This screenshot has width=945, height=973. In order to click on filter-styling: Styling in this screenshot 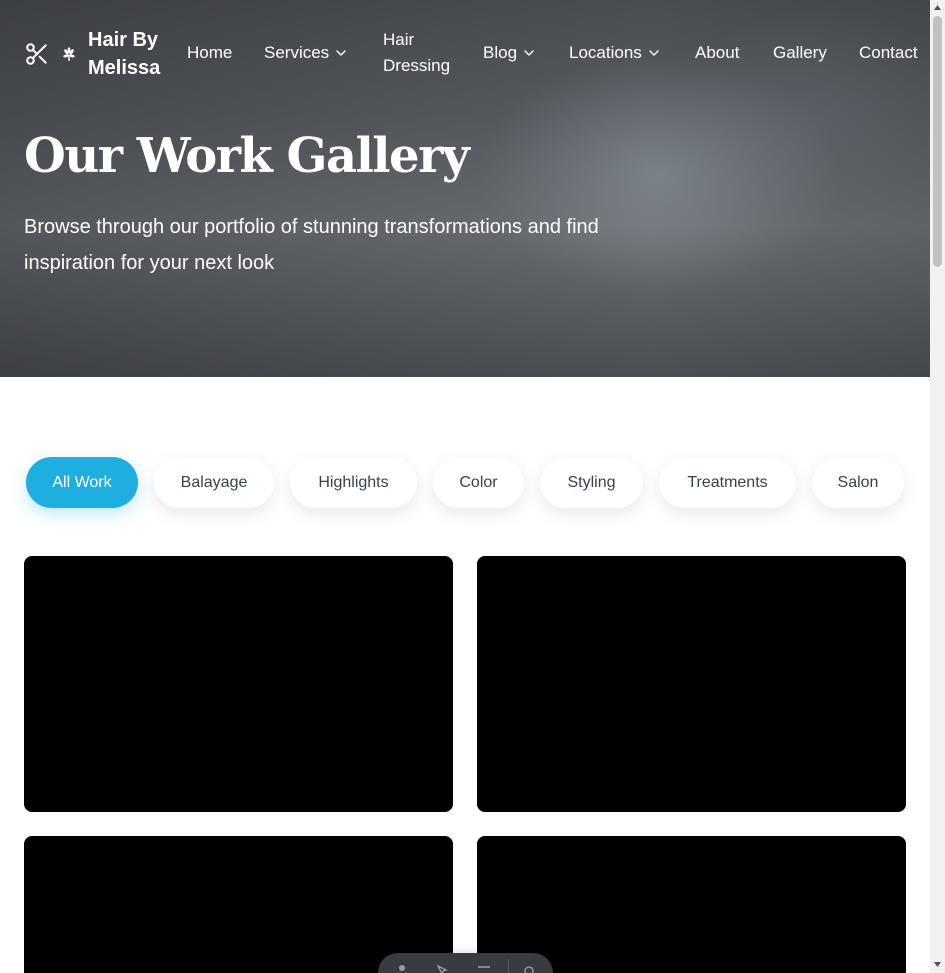, I will do `click(591, 482)`.